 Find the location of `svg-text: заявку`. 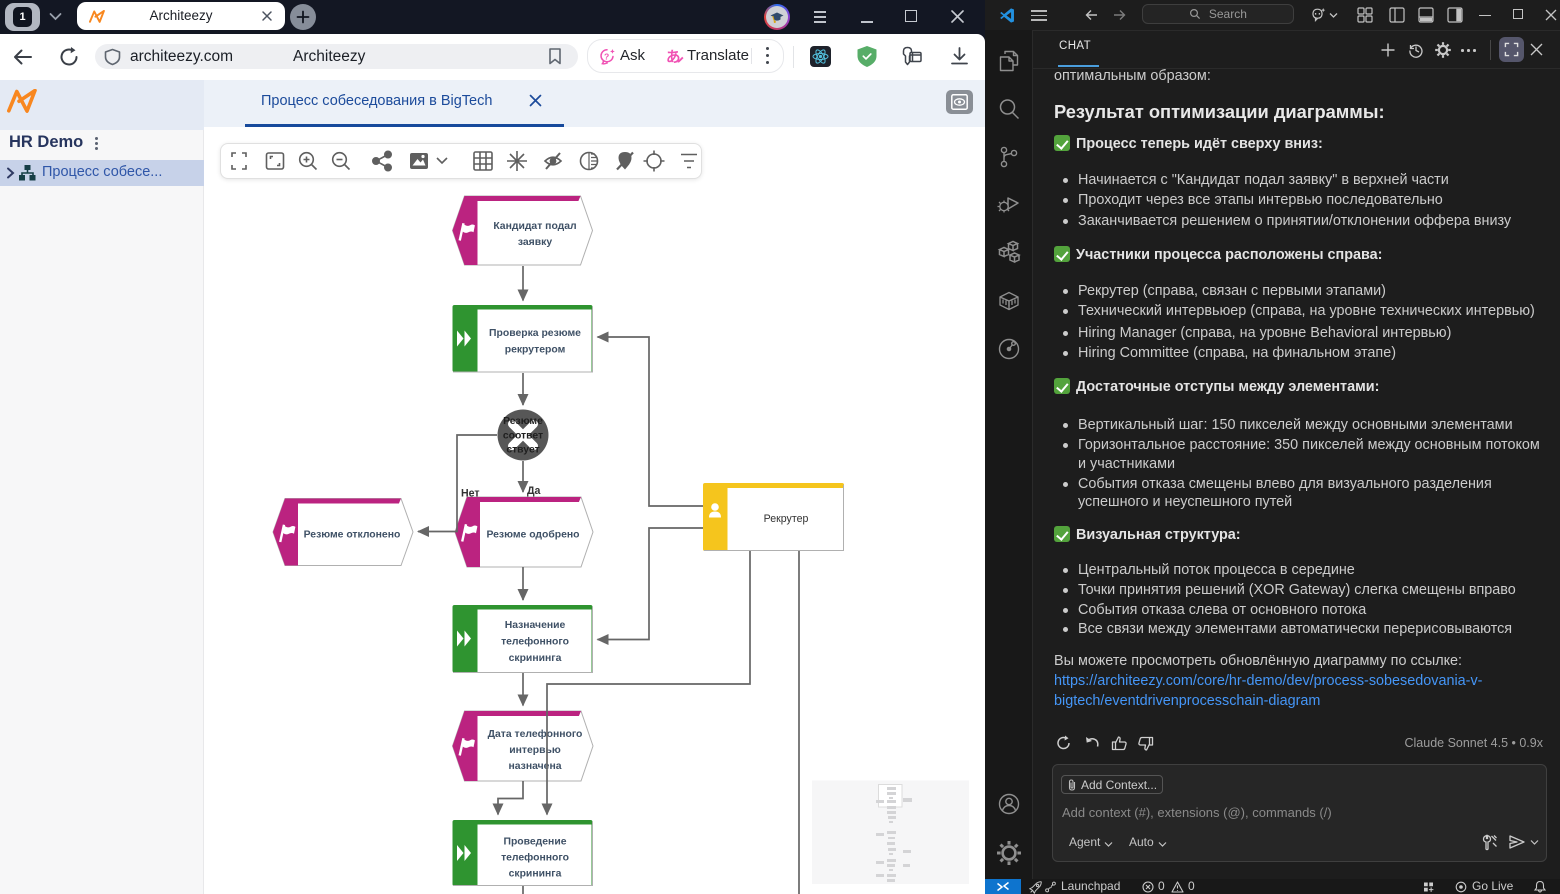

svg-text: заявку is located at coordinates (535, 242).